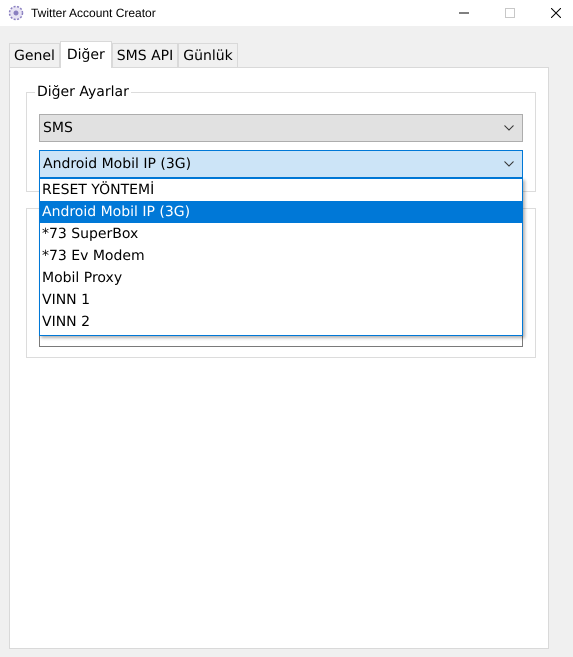  I want to click on reset-method-dropdown: Android Mobil IP (3G), so click(281, 164).